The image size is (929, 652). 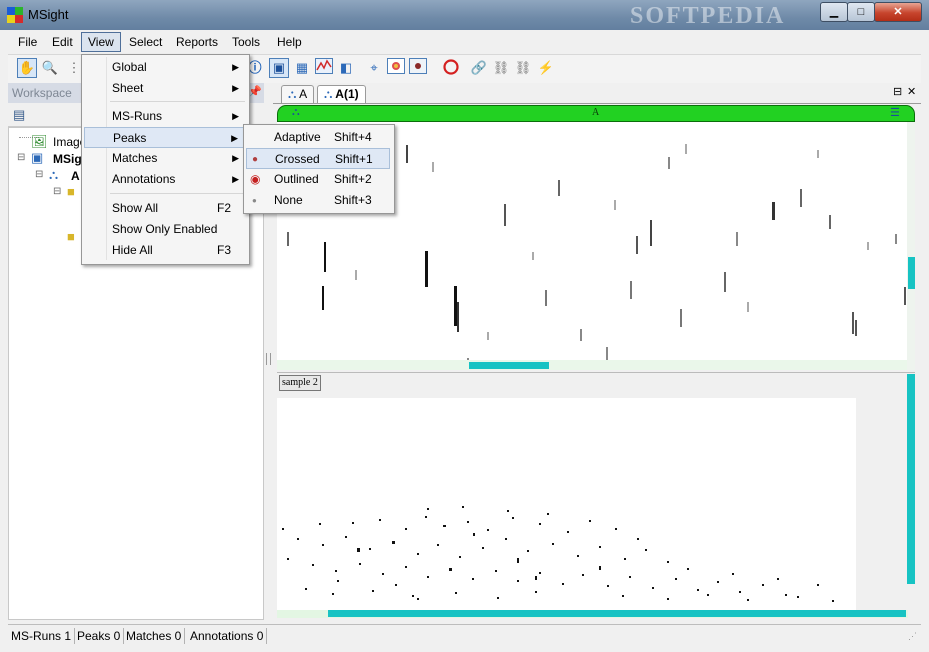 What do you see at coordinates (279, 68) in the screenshot?
I see `view-mode-icon: ▣` at bounding box center [279, 68].